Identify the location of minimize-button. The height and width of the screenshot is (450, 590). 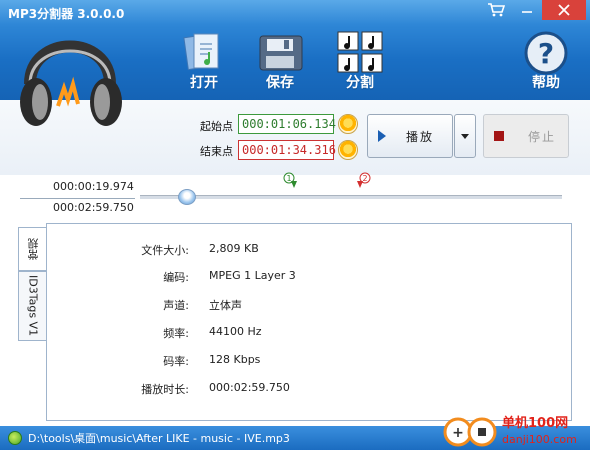
(526, 10).